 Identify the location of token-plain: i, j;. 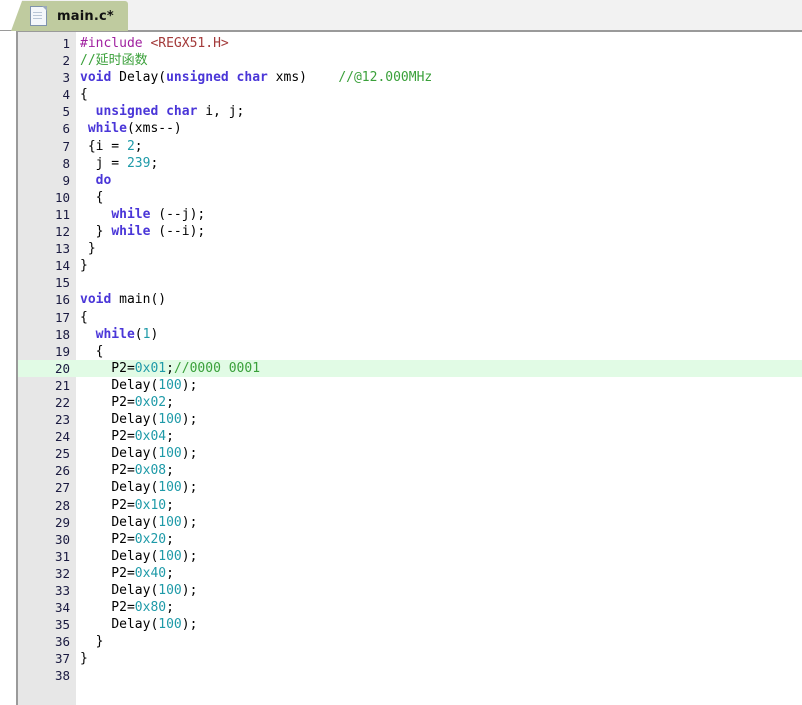
(221, 112).